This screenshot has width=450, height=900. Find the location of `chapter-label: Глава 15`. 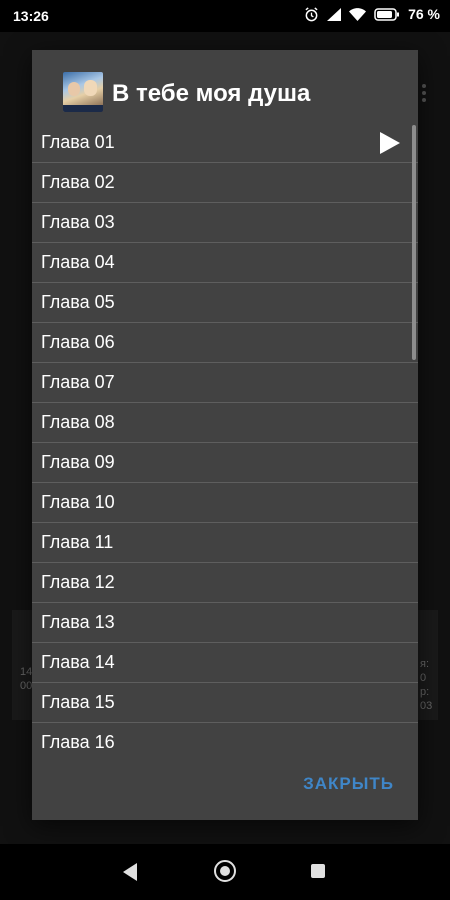

chapter-label: Глава 15 is located at coordinates (78, 702).